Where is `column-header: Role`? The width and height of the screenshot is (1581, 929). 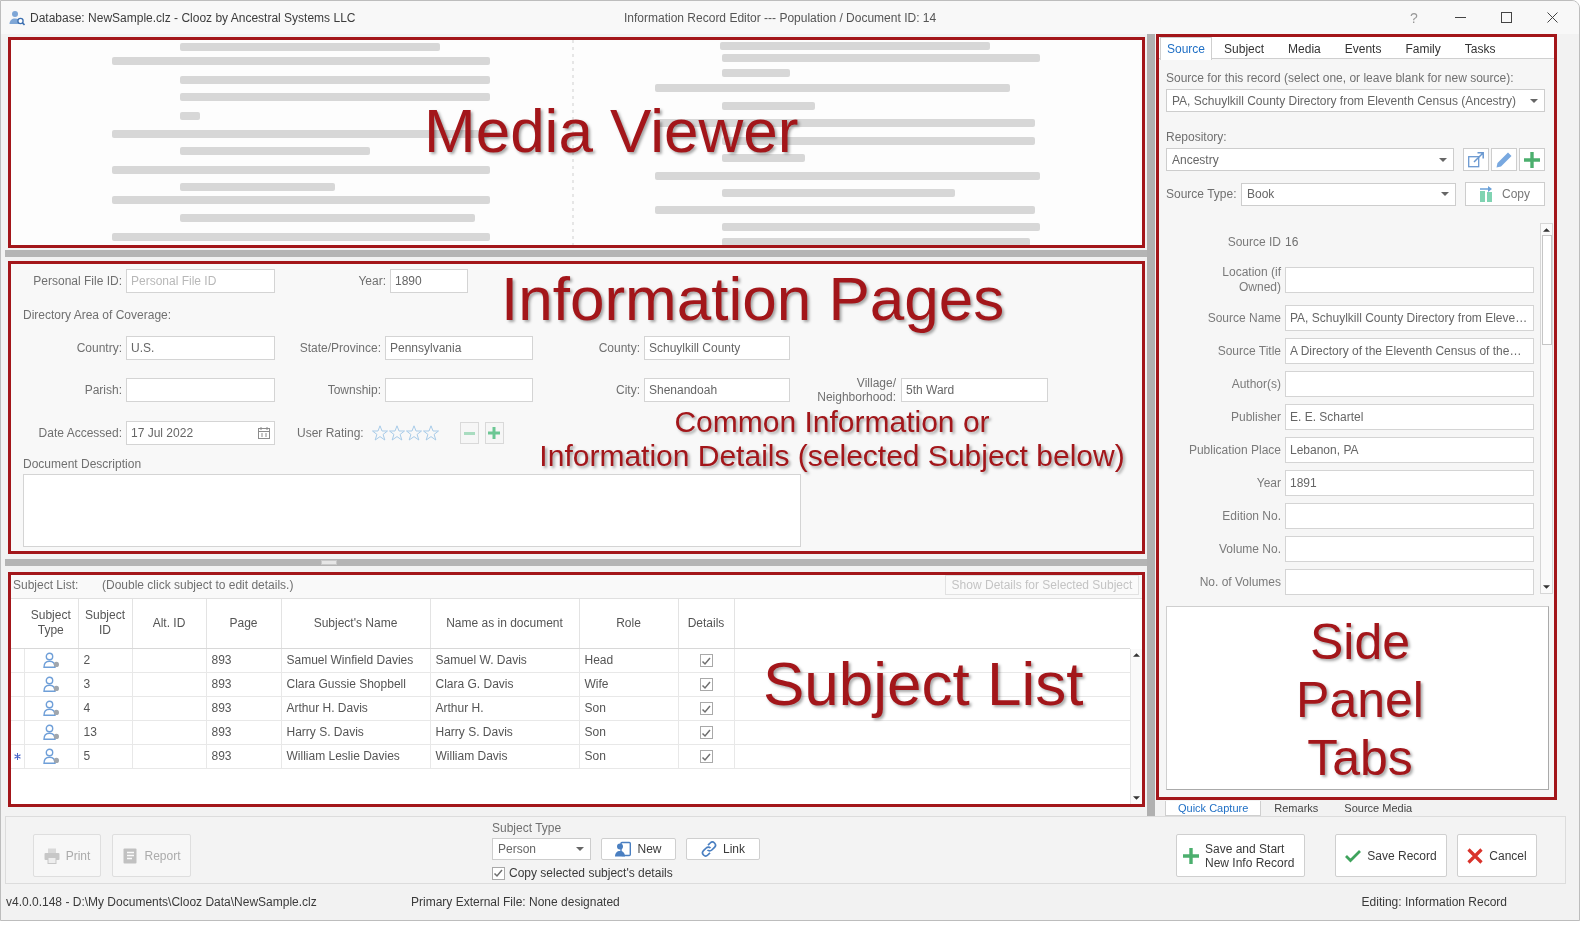 column-header: Role is located at coordinates (628, 623).